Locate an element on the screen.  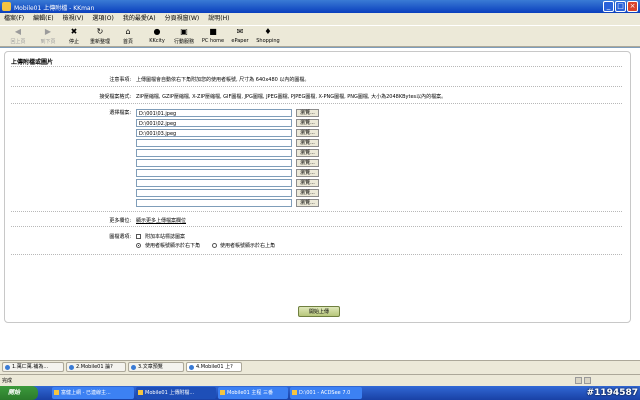
forward-button: ▶ 到下頁 is located at coordinates (48, 37).